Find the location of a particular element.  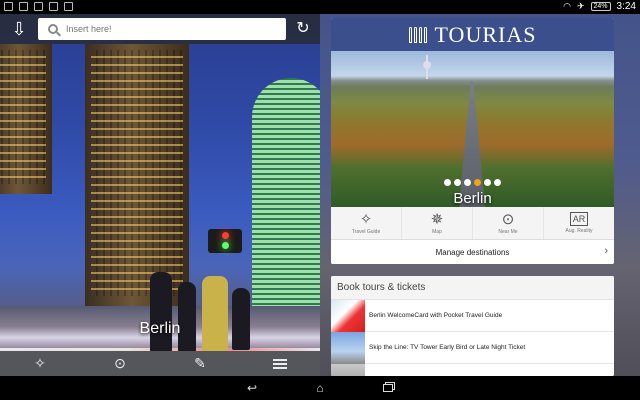

tool-map: ✵ Map is located at coordinates (437, 223).